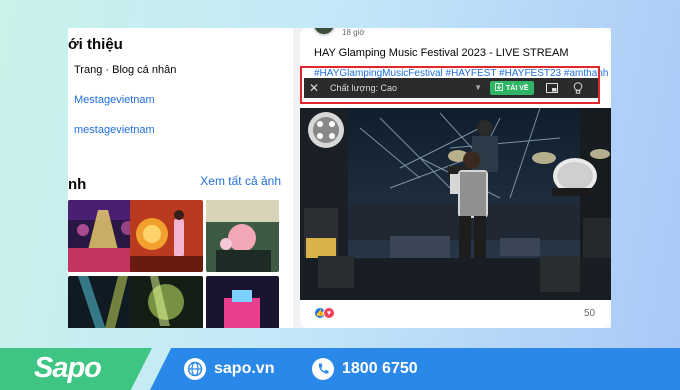 The height and width of the screenshot is (390, 680). Describe the element at coordinates (450, 85) in the screenshot. I see `highlight-box` at that location.